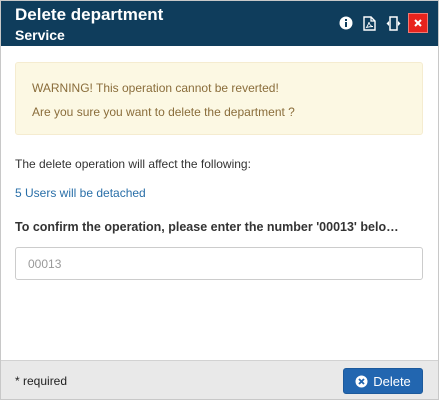  I want to click on info-icon, so click(346, 23).